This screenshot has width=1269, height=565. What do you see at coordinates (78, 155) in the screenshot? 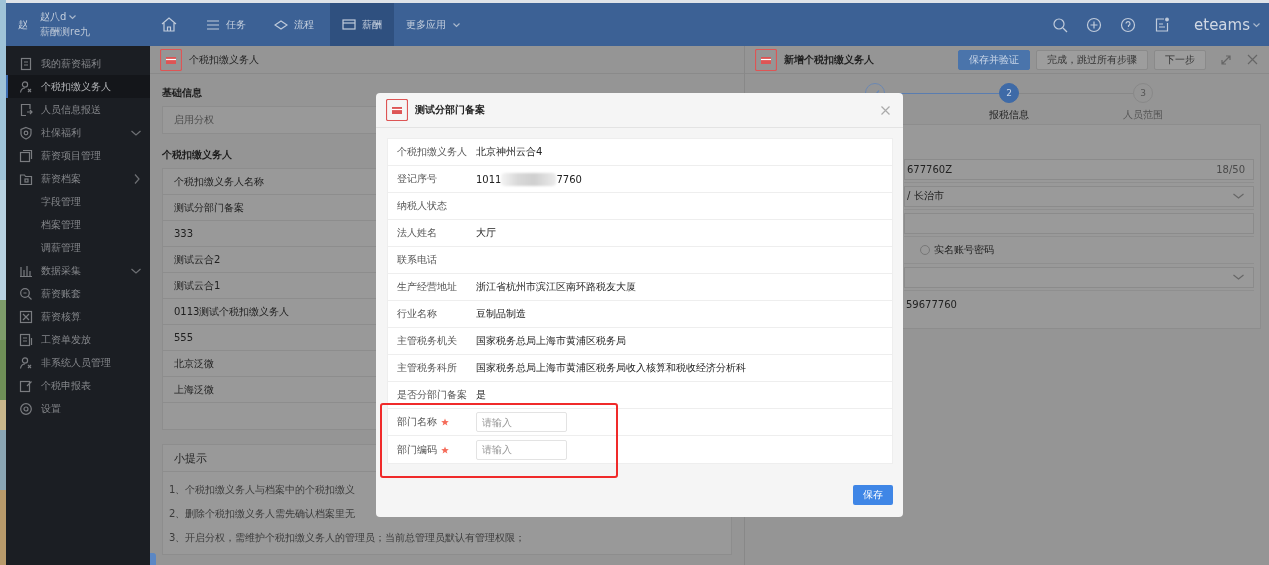
I see `sidebar-item: 薪资项目管理` at bounding box center [78, 155].